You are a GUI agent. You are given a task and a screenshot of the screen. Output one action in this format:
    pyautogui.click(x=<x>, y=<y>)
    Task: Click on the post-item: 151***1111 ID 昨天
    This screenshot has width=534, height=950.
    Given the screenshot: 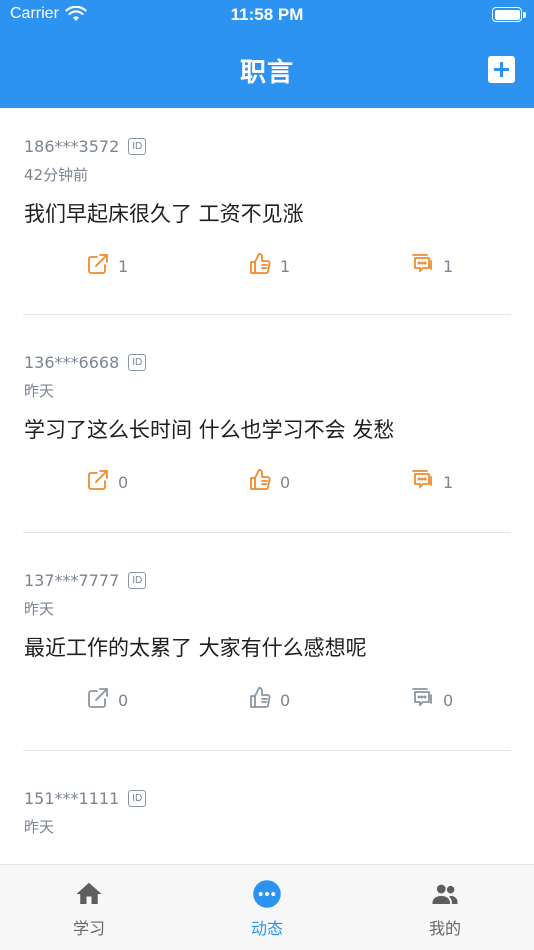 What is the action you would take?
    pyautogui.click(x=267, y=807)
    